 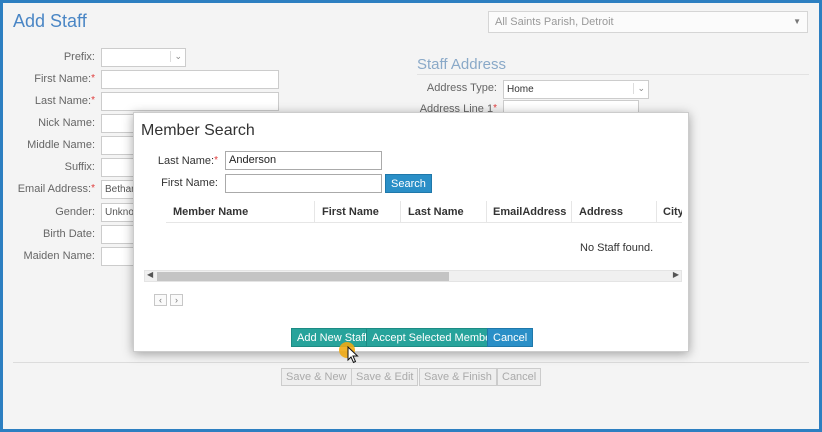 I want to click on column-first-name: First Name, so click(x=350, y=212).